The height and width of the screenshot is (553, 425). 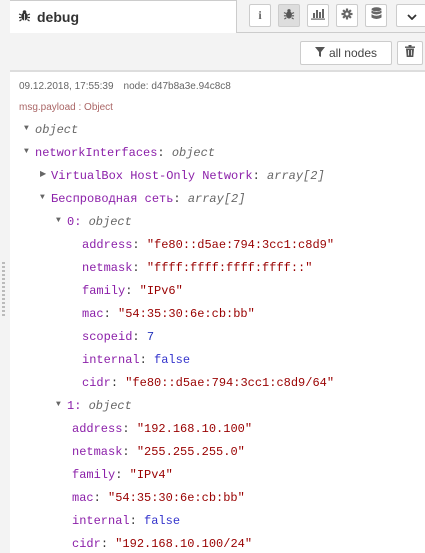 What do you see at coordinates (353, 53) in the screenshot?
I see `filter-label: all nodes` at bounding box center [353, 53].